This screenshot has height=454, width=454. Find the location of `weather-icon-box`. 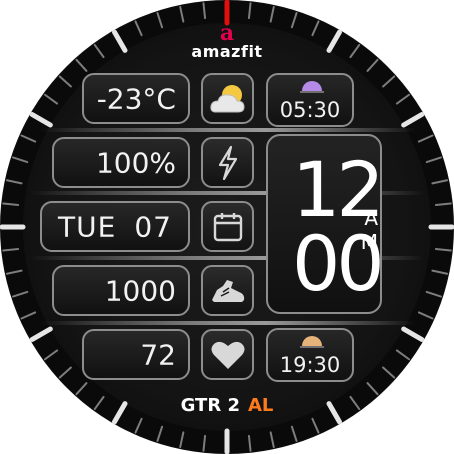

weather-icon-box is located at coordinates (227, 98).